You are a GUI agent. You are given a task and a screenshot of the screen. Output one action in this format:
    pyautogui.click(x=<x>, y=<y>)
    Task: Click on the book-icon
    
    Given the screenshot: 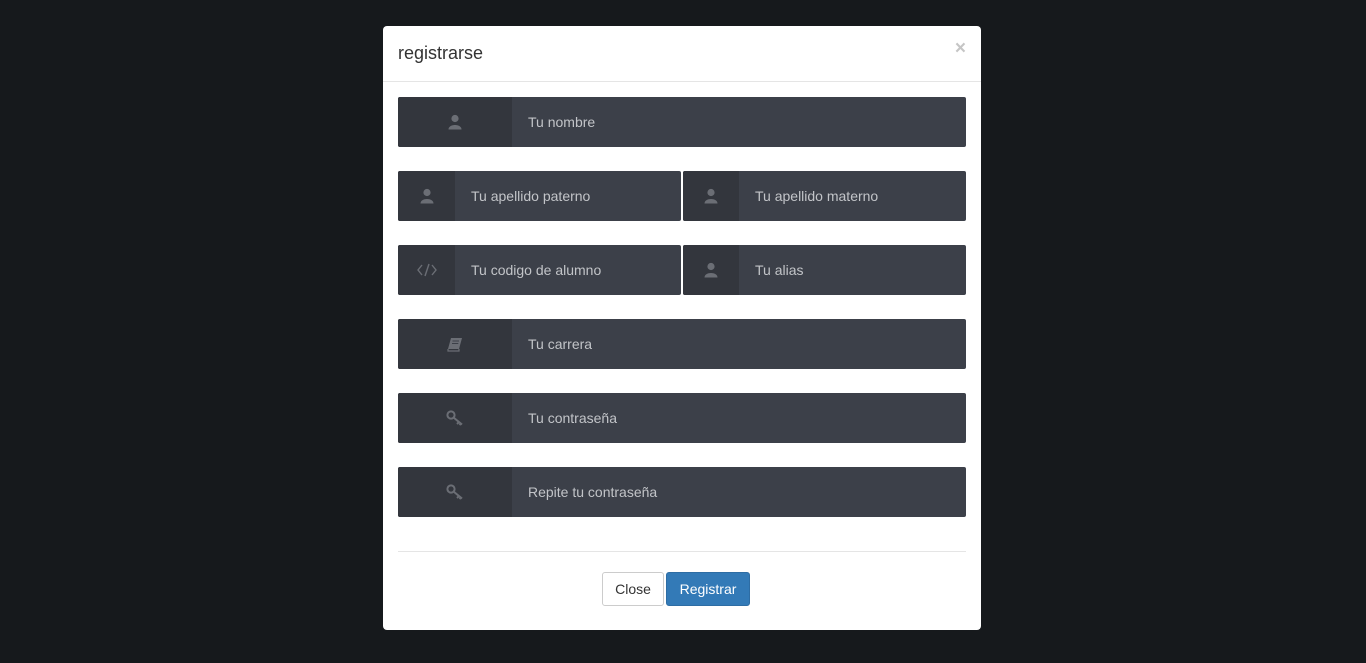 What is the action you would take?
    pyautogui.click(x=455, y=344)
    